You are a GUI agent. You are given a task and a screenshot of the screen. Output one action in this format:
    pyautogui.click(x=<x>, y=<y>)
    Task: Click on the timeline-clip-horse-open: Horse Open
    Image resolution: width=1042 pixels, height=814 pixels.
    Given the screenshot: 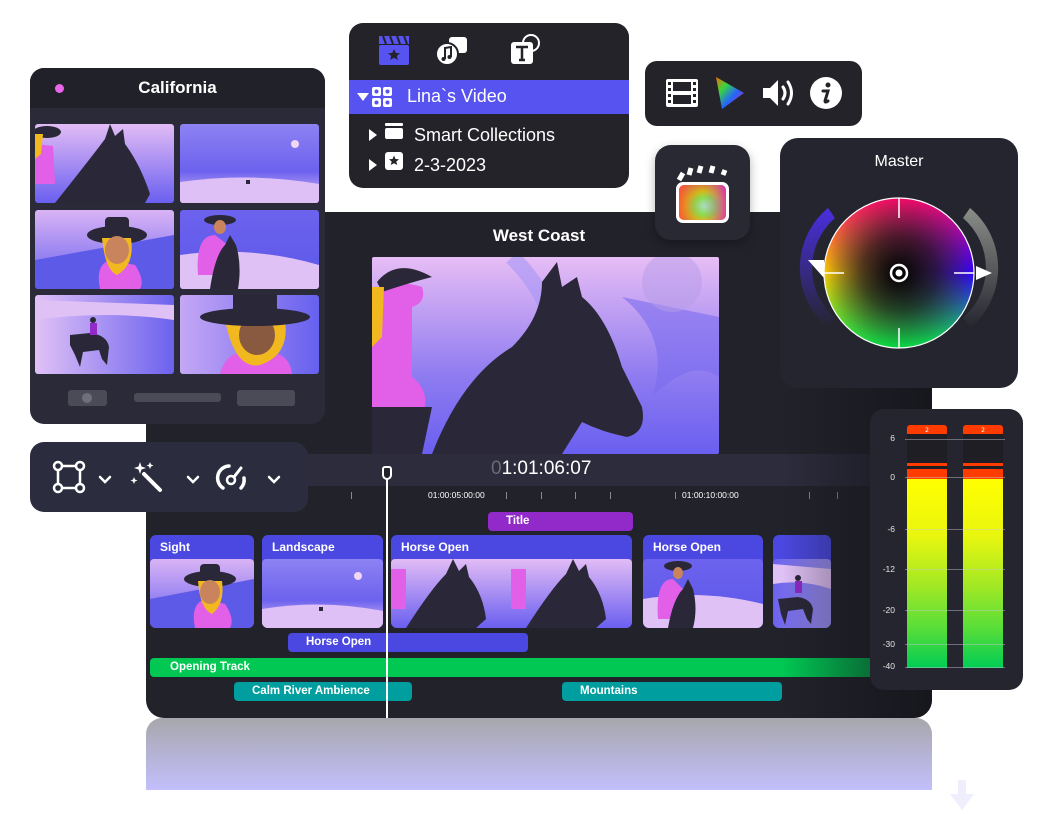 What is the action you would take?
    pyautogui.click(x=511, y=581)
    